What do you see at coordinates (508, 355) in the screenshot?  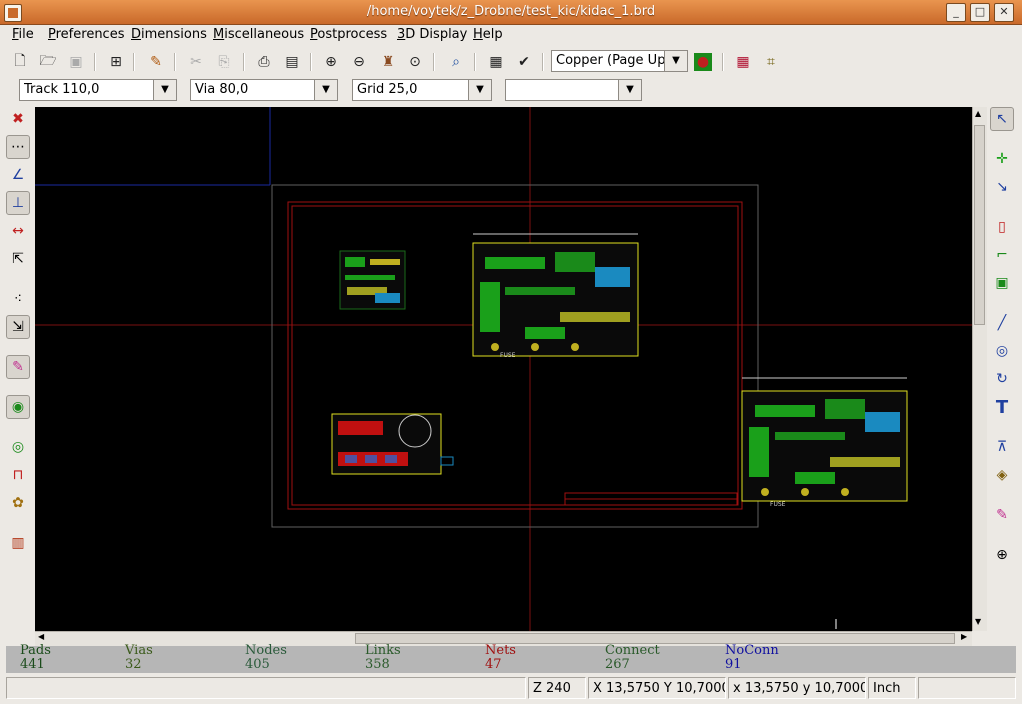 I see `silk-text-fuse: FUSE` at bounding box center [508, 355].